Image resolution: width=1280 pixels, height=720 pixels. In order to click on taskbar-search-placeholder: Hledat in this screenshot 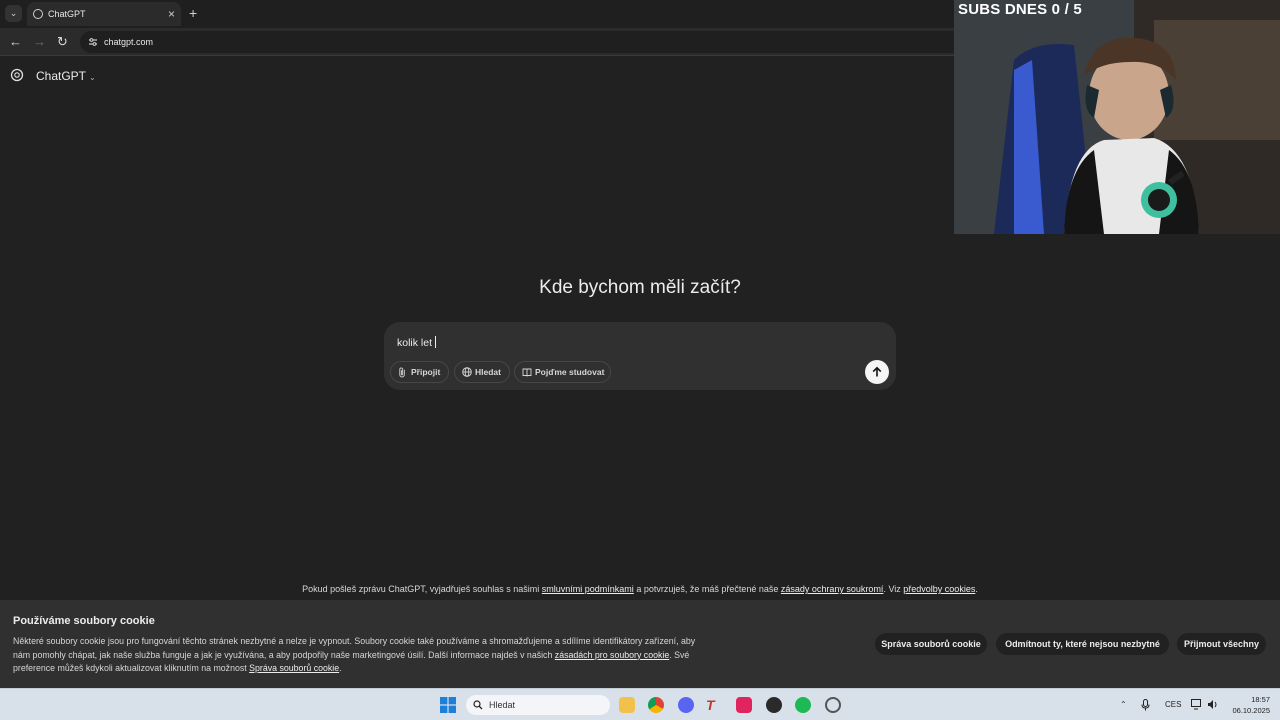, I will do `click(502, 705)`.